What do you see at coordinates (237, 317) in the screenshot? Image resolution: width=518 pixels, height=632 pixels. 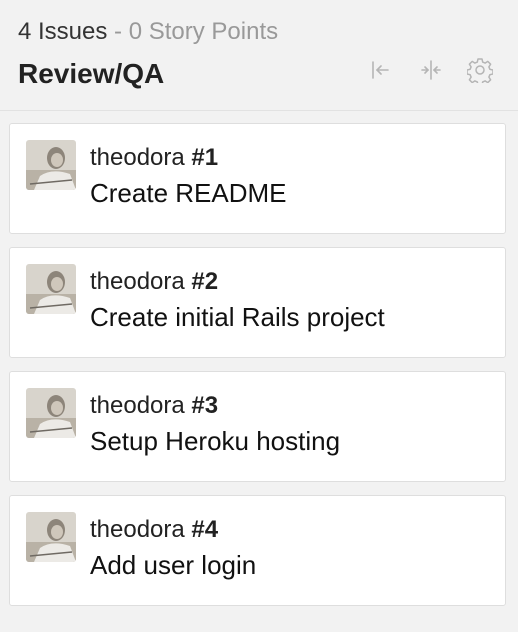 I see `issue-title: Create initial Rails project` at bounding box center [237, 317].